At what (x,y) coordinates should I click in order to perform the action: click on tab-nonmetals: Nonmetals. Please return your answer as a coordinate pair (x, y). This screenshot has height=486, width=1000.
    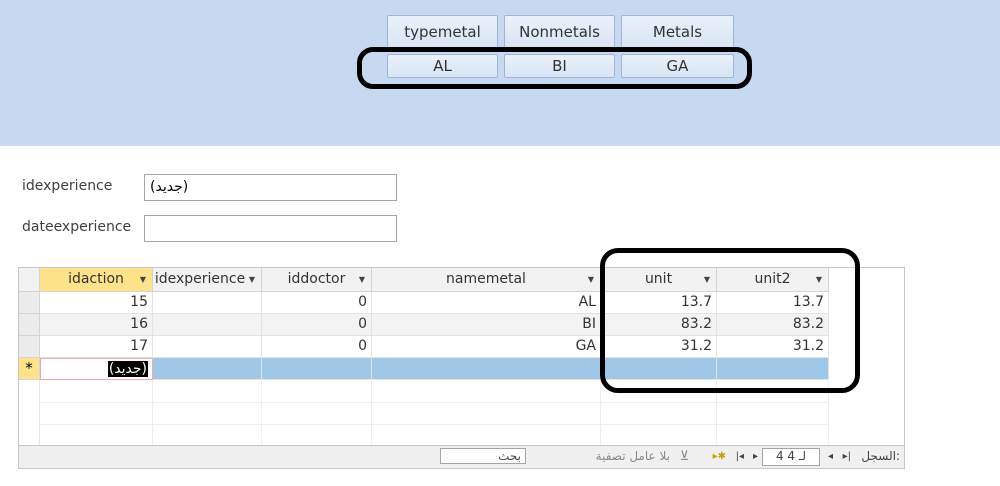
    Looking at the image, I should click on (559, 32).